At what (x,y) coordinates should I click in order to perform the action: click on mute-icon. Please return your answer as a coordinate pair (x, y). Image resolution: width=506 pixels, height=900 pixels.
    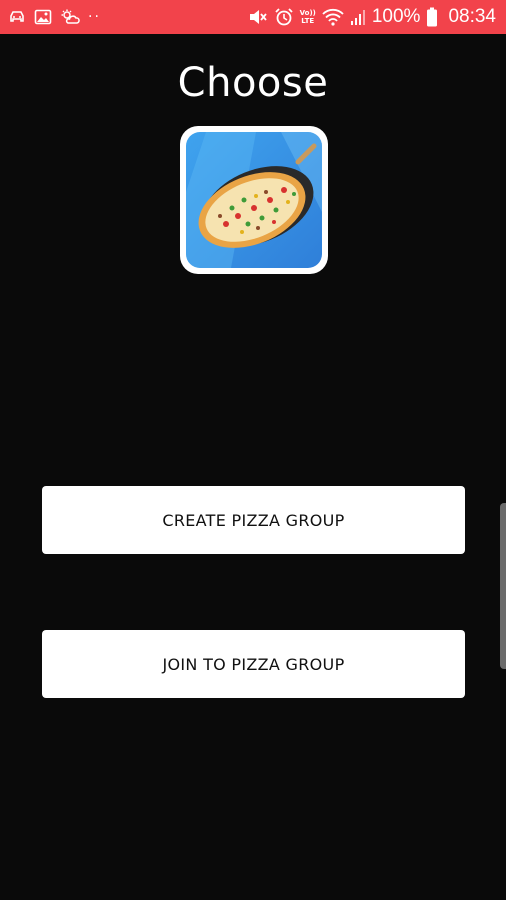
    Looking at the image, I should click on (258, 17).